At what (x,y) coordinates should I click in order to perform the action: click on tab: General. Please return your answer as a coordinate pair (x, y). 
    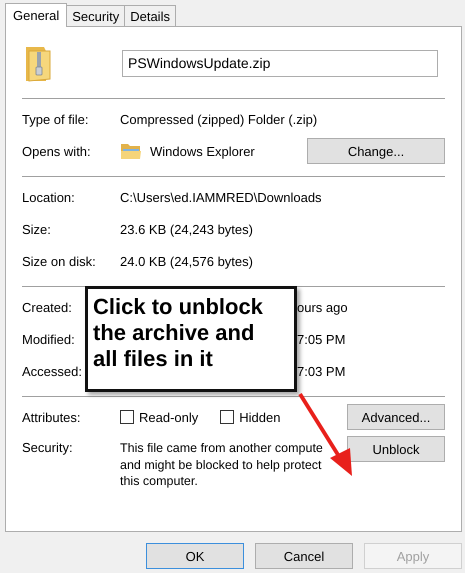
    Looking at the image, I should click on (36, 15).